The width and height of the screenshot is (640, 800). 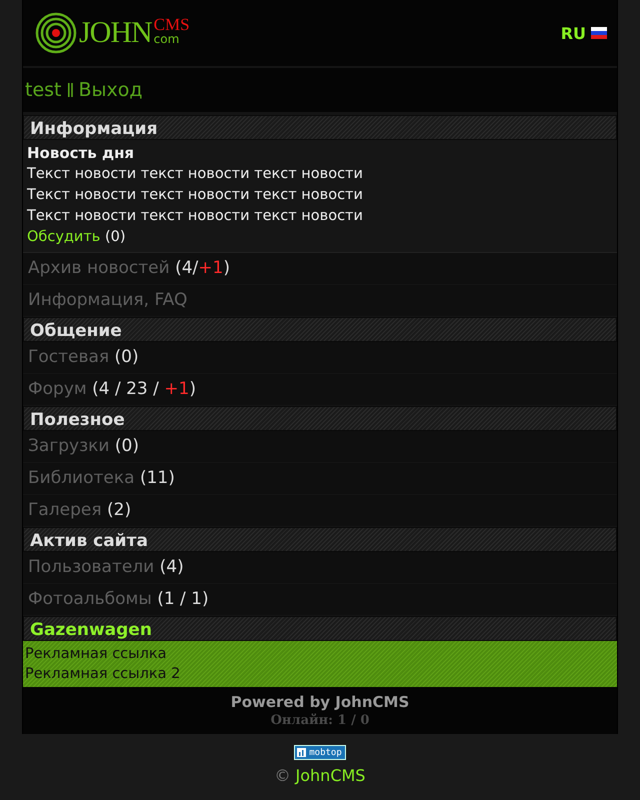 What do you see at coordinates (320, 674) in the screenshot?
I see `ad-link: Рекламная ссылка 2` at bounding box center [320, 674].